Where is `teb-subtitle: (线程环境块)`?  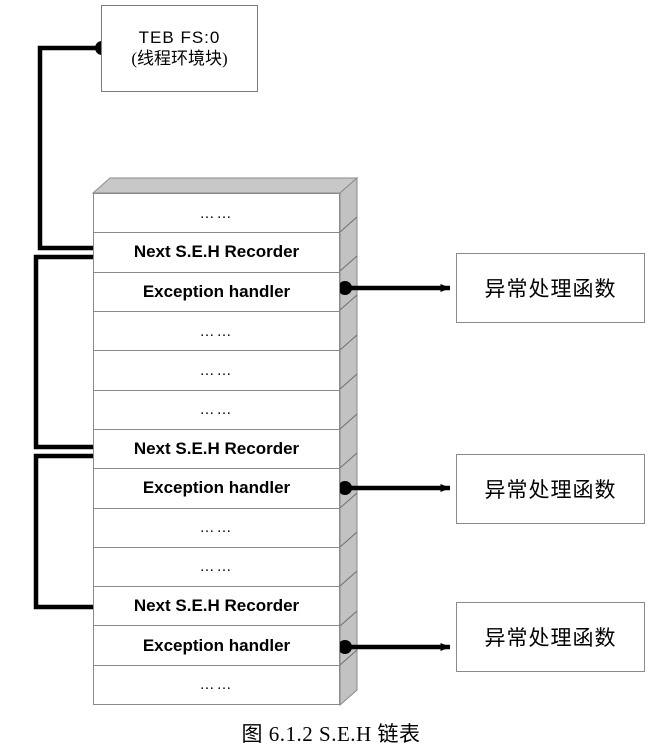
teb-subtitle: (线程环境块) is located at coordinates (179, 58).